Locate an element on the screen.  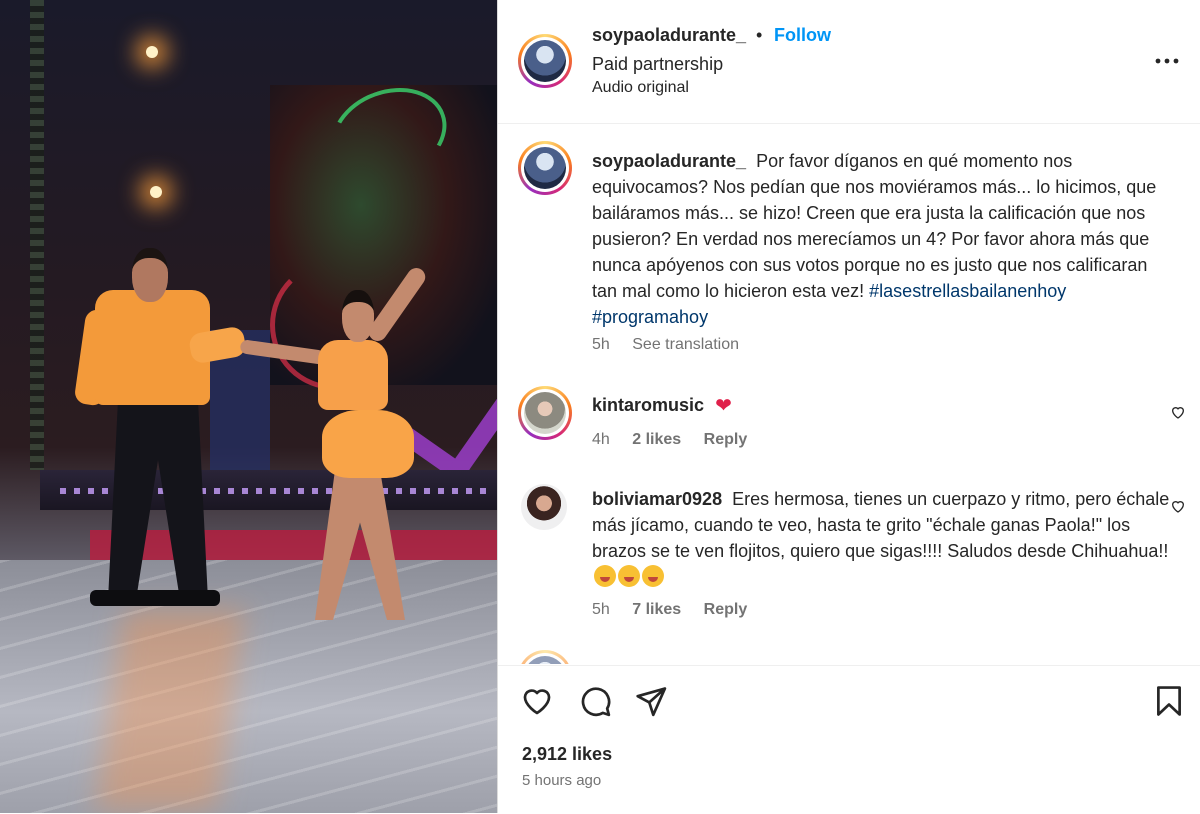
caption-meta: 5h See translation is located at coordinates (674, 345).